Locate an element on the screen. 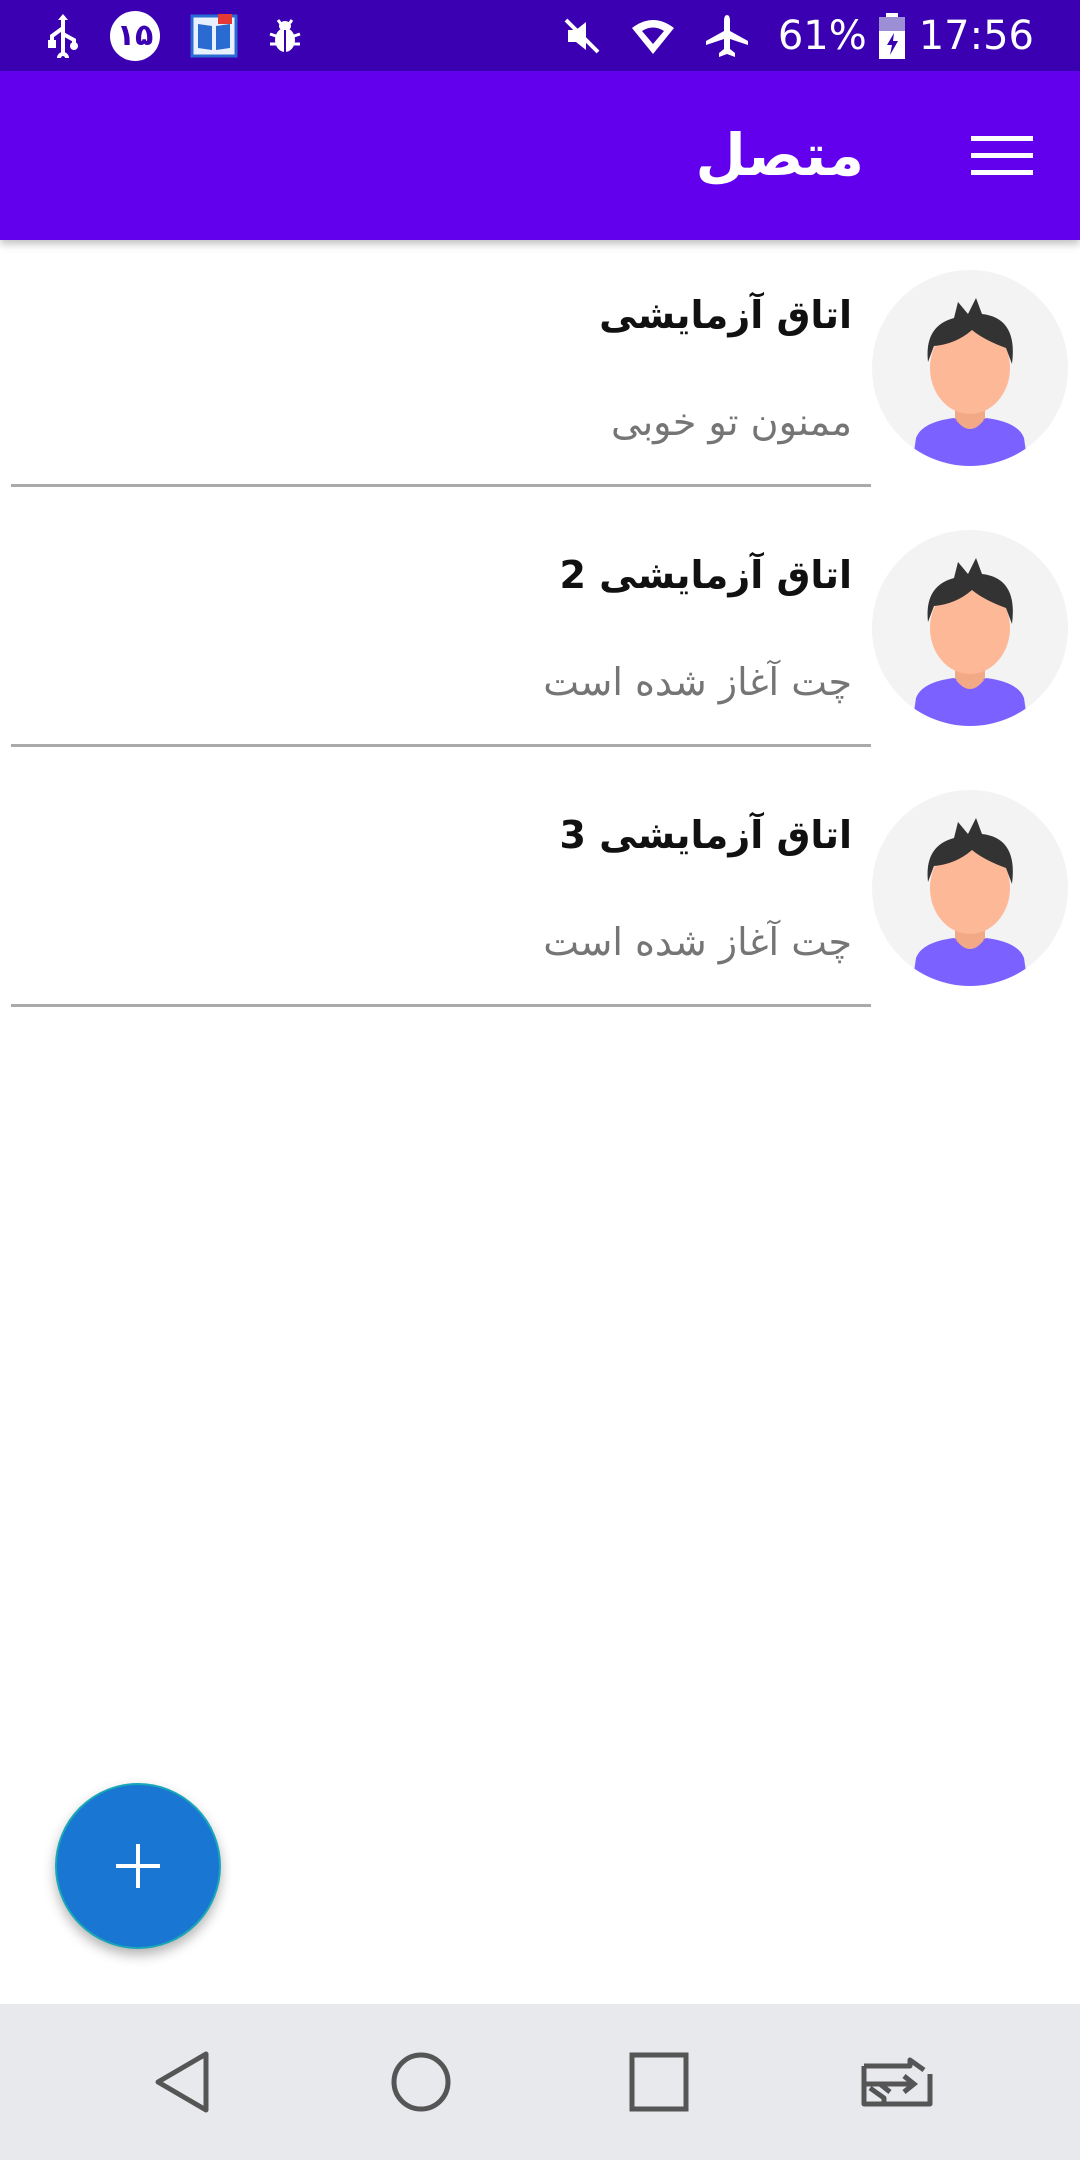  airplane-icon is located at coordinates (727, 36).